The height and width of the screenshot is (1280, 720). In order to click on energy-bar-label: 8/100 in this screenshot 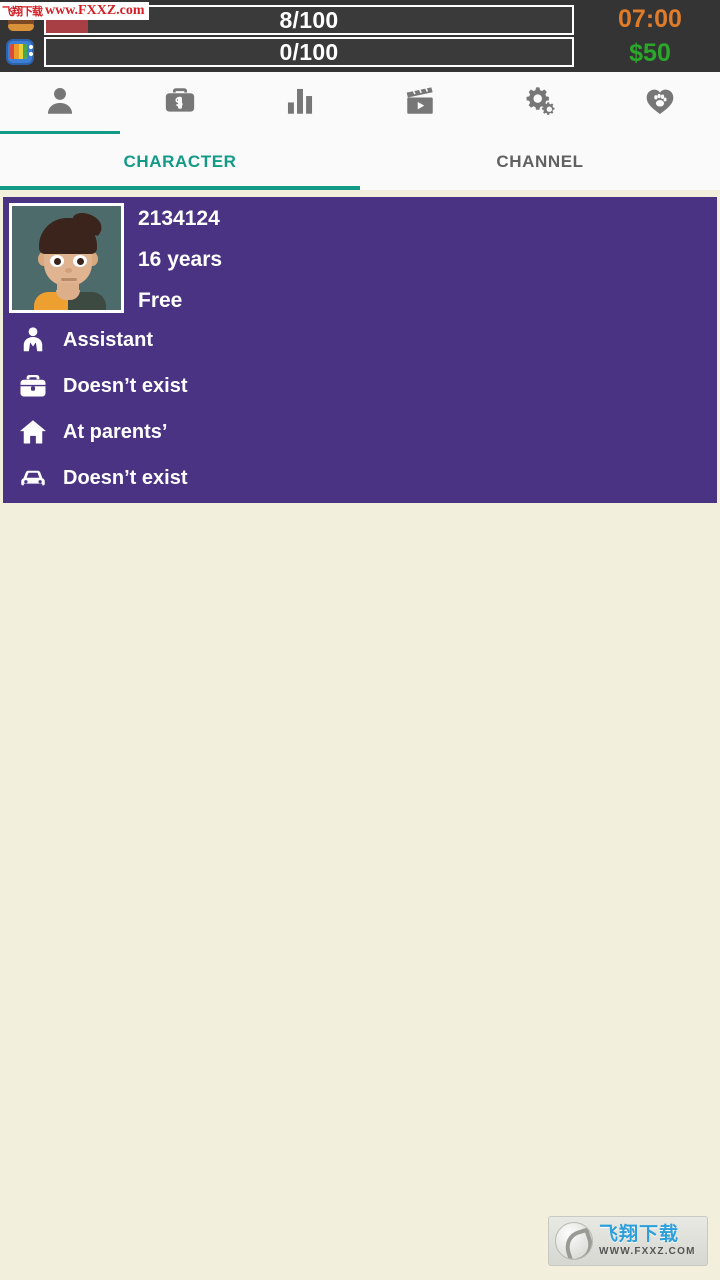, I will do `click(309, 19)`.